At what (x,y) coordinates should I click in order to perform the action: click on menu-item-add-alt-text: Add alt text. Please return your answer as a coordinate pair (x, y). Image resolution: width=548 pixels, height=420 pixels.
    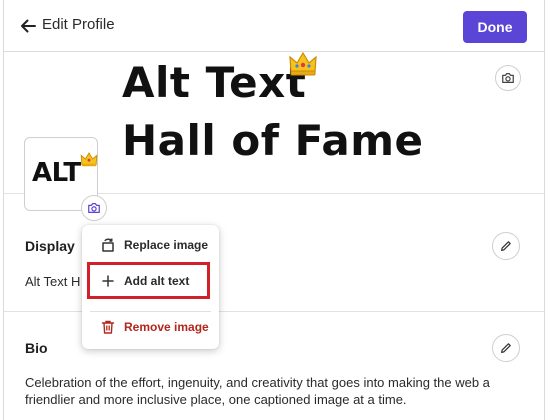
    Looking at the image, I should click on (150, 281).